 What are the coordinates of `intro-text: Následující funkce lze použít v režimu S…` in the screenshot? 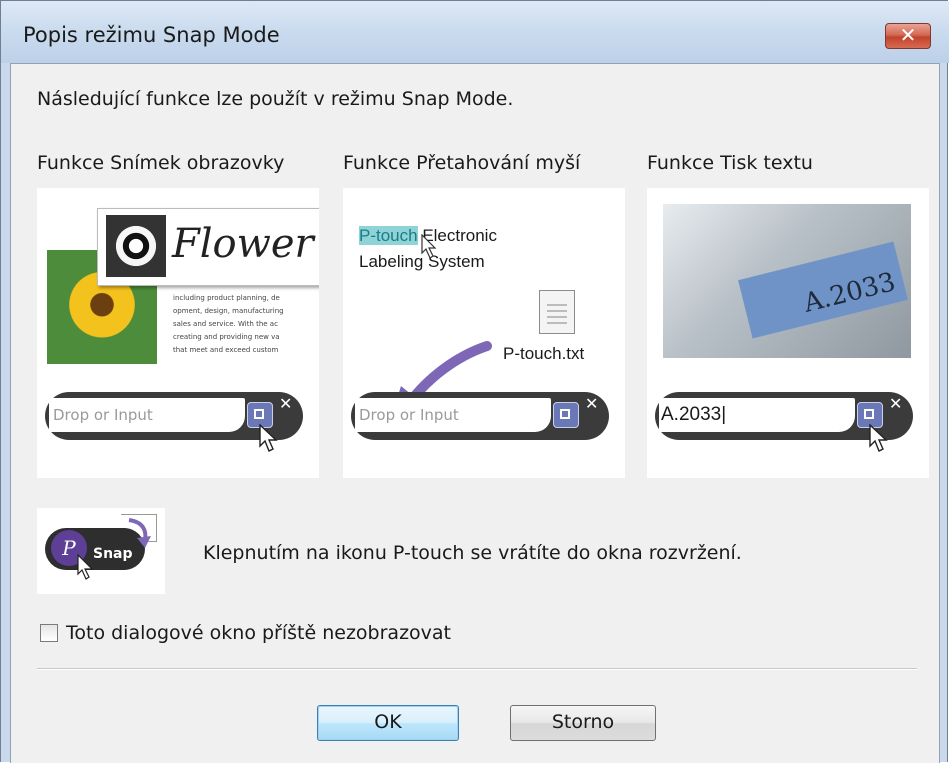 It's located at (275, 99).